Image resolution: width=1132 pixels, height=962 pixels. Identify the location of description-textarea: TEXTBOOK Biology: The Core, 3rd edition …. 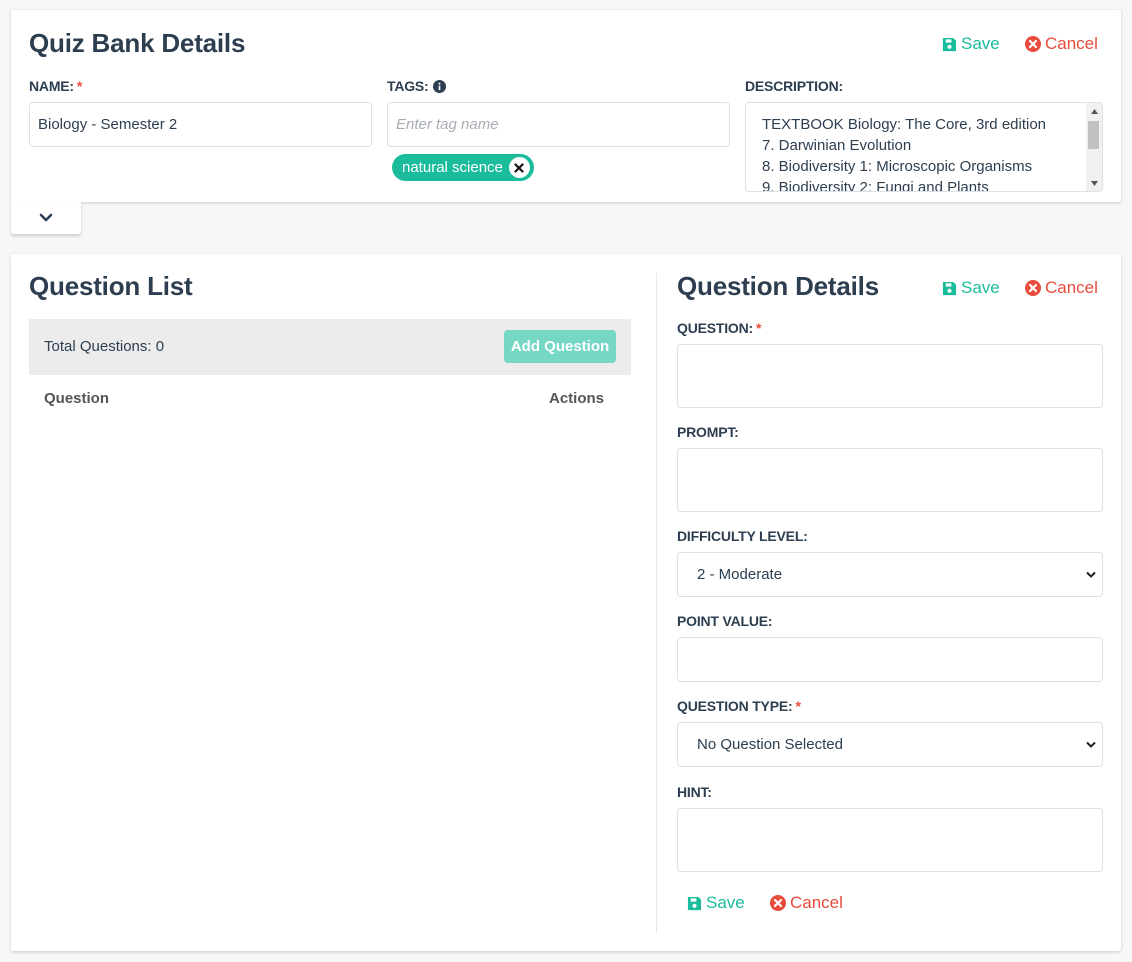
(924, 147).